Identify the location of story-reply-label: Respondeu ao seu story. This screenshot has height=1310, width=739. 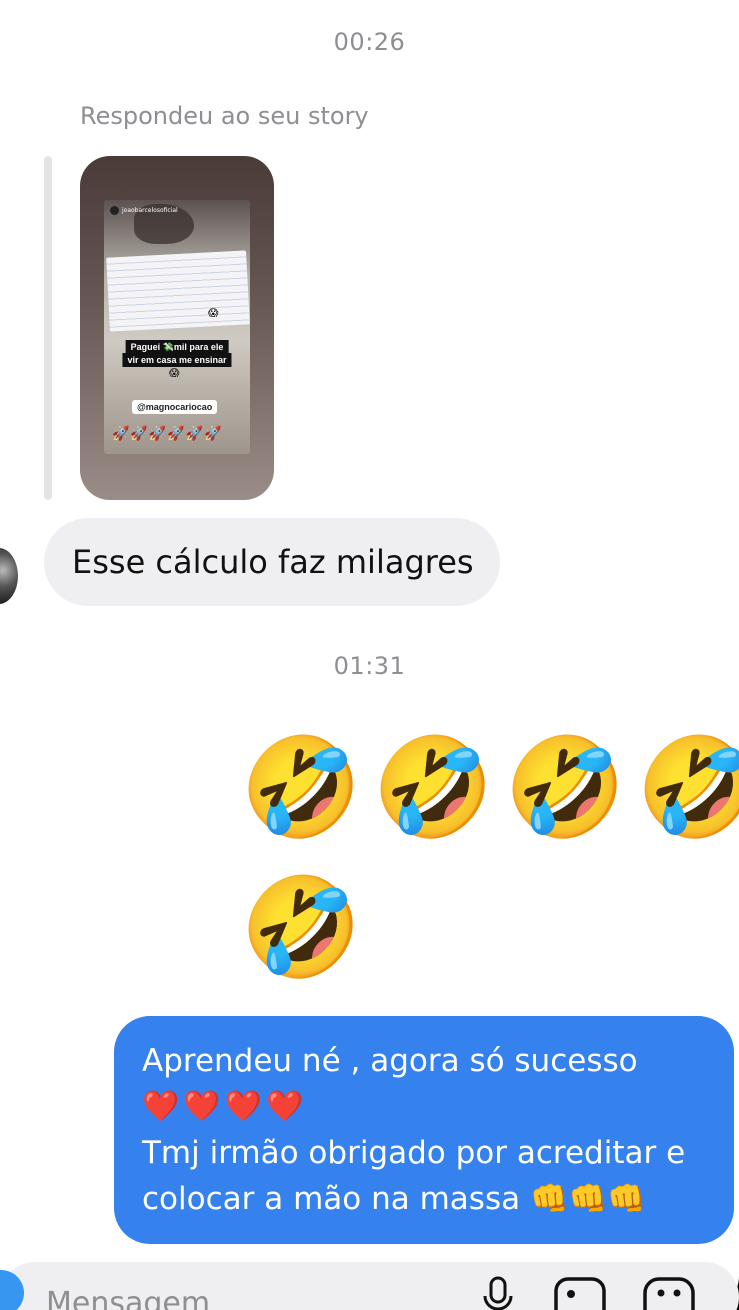
(224, 116).